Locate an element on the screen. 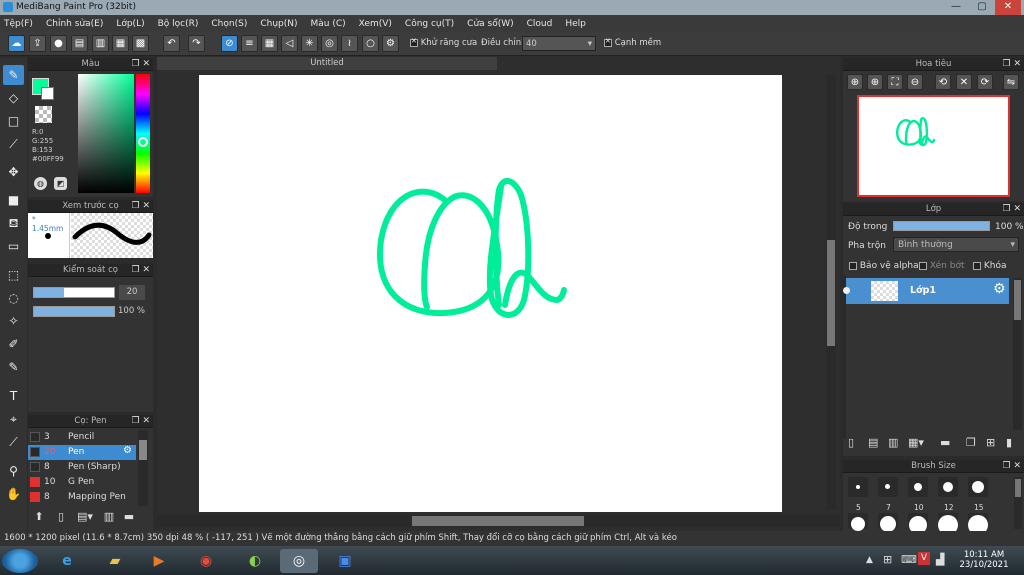  palette-icon: ◍ is located at coordinates (40, 183).